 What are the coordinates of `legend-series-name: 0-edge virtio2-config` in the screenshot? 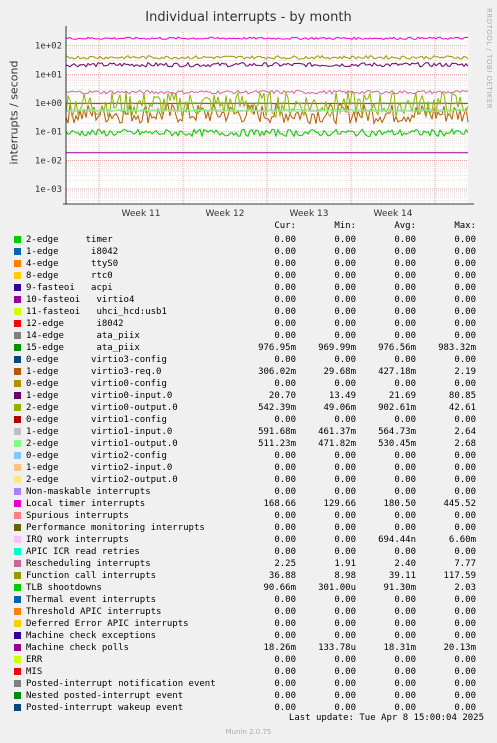 It's located at (96, 456).